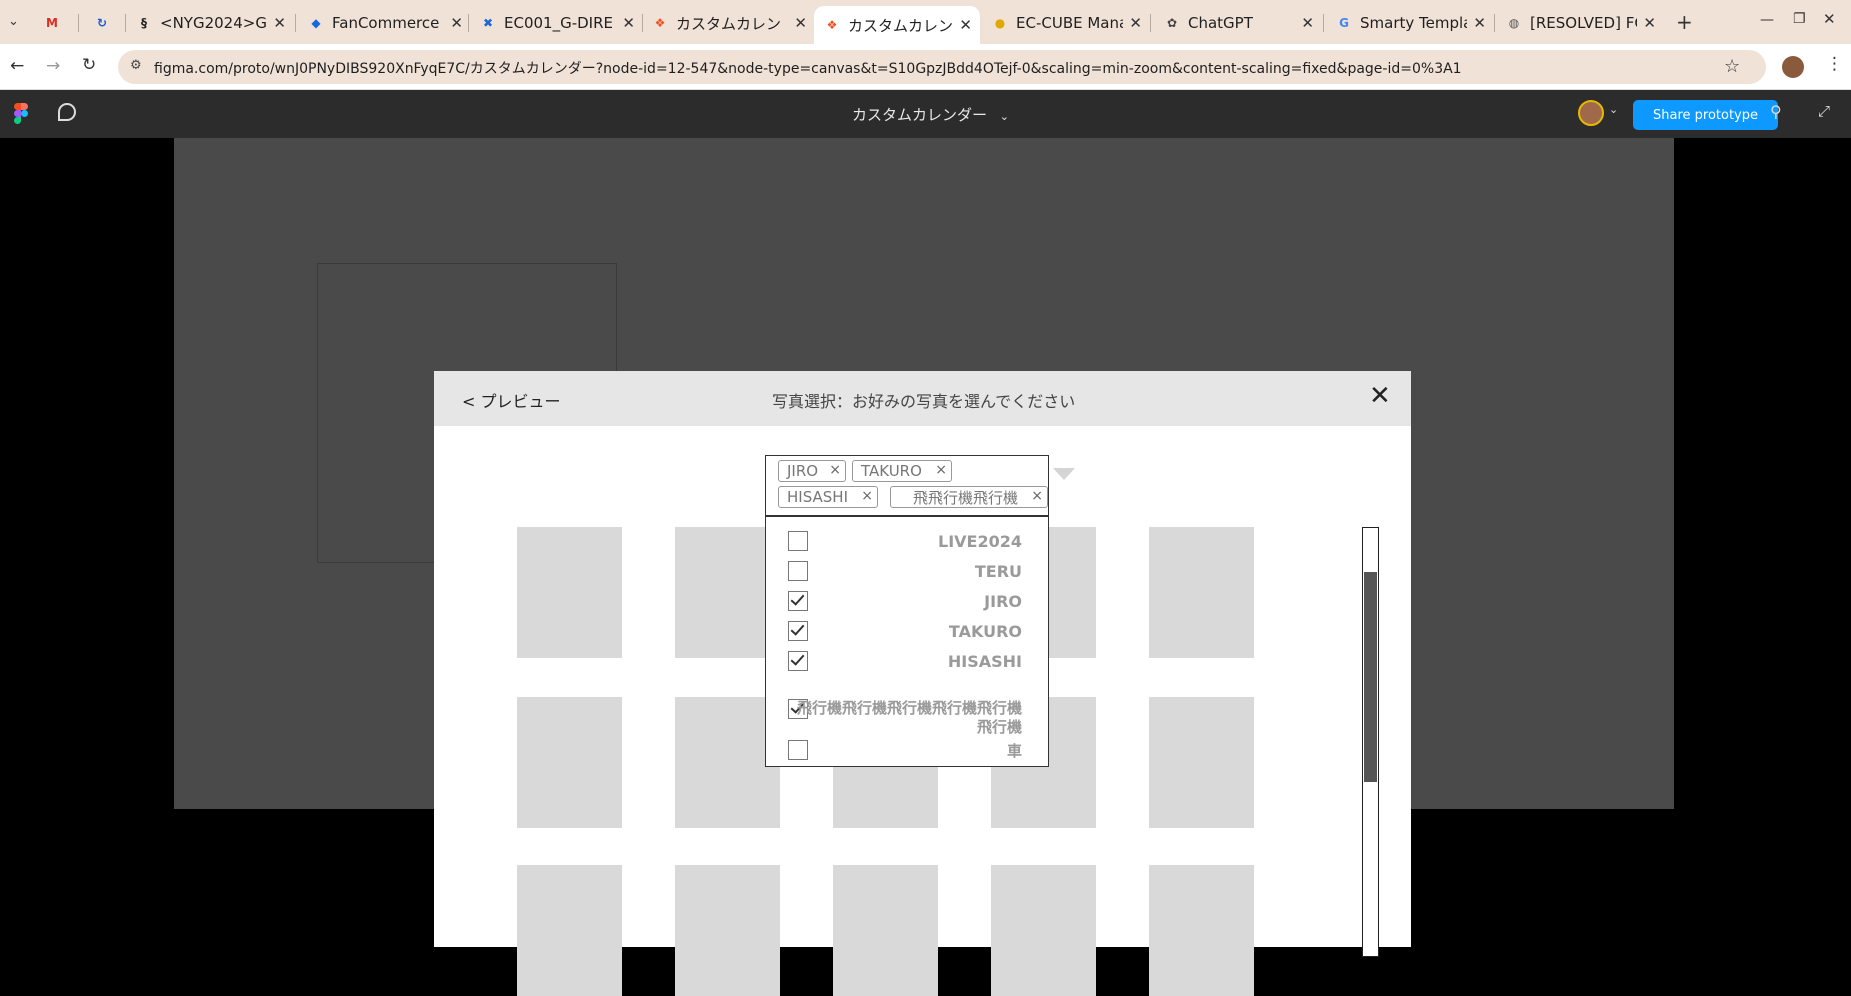 Image resolution: width=1851 pixels, height=996 pixels. I want to click on tag-option: 車, so click(908, 752).